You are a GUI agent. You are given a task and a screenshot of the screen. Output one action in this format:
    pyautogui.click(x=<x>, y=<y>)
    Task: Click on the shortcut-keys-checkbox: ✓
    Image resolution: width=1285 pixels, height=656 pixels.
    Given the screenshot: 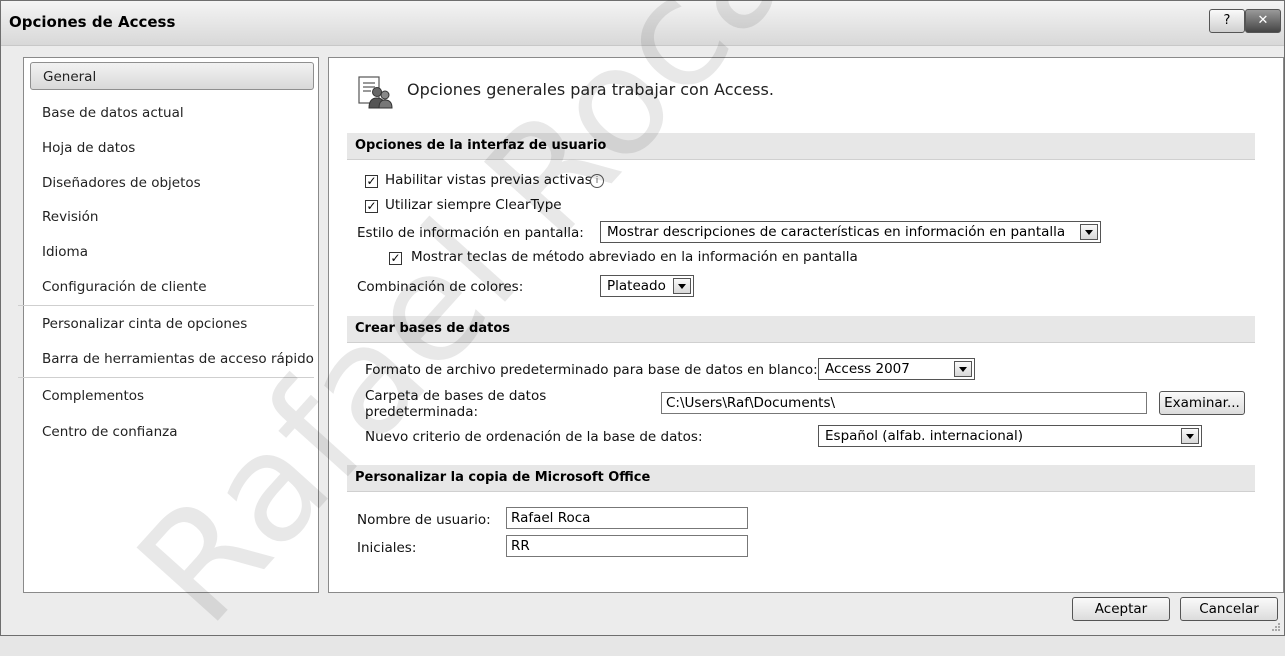 What is the action you would take?
    pyautogui.click(x=395, y=258)
    